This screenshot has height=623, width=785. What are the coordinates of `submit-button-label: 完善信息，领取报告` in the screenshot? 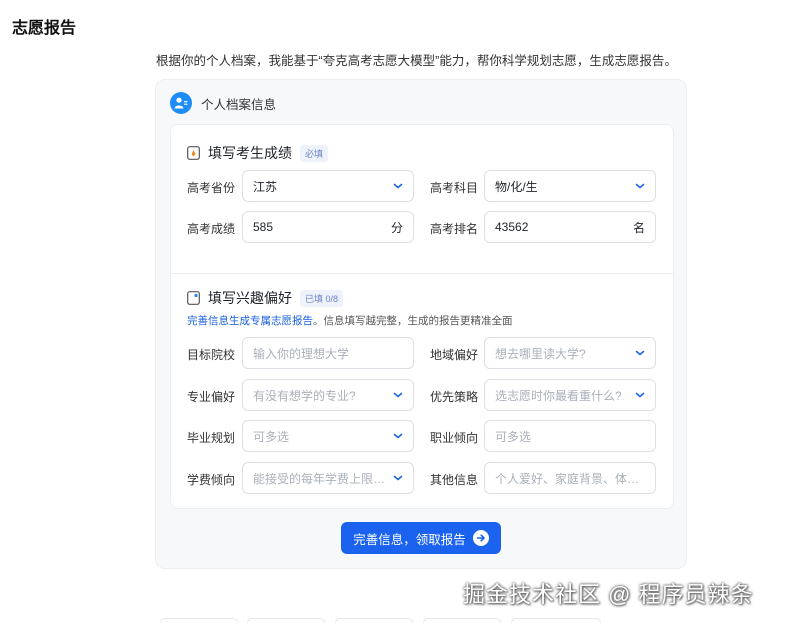 It's located at (409, 539).